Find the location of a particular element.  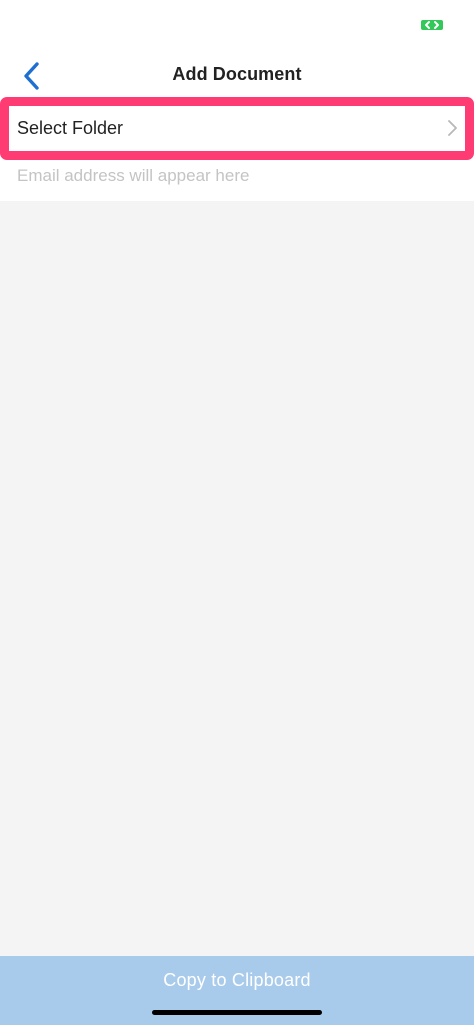

select-folder-row: Select Folder is located at coordinates (237, 128).